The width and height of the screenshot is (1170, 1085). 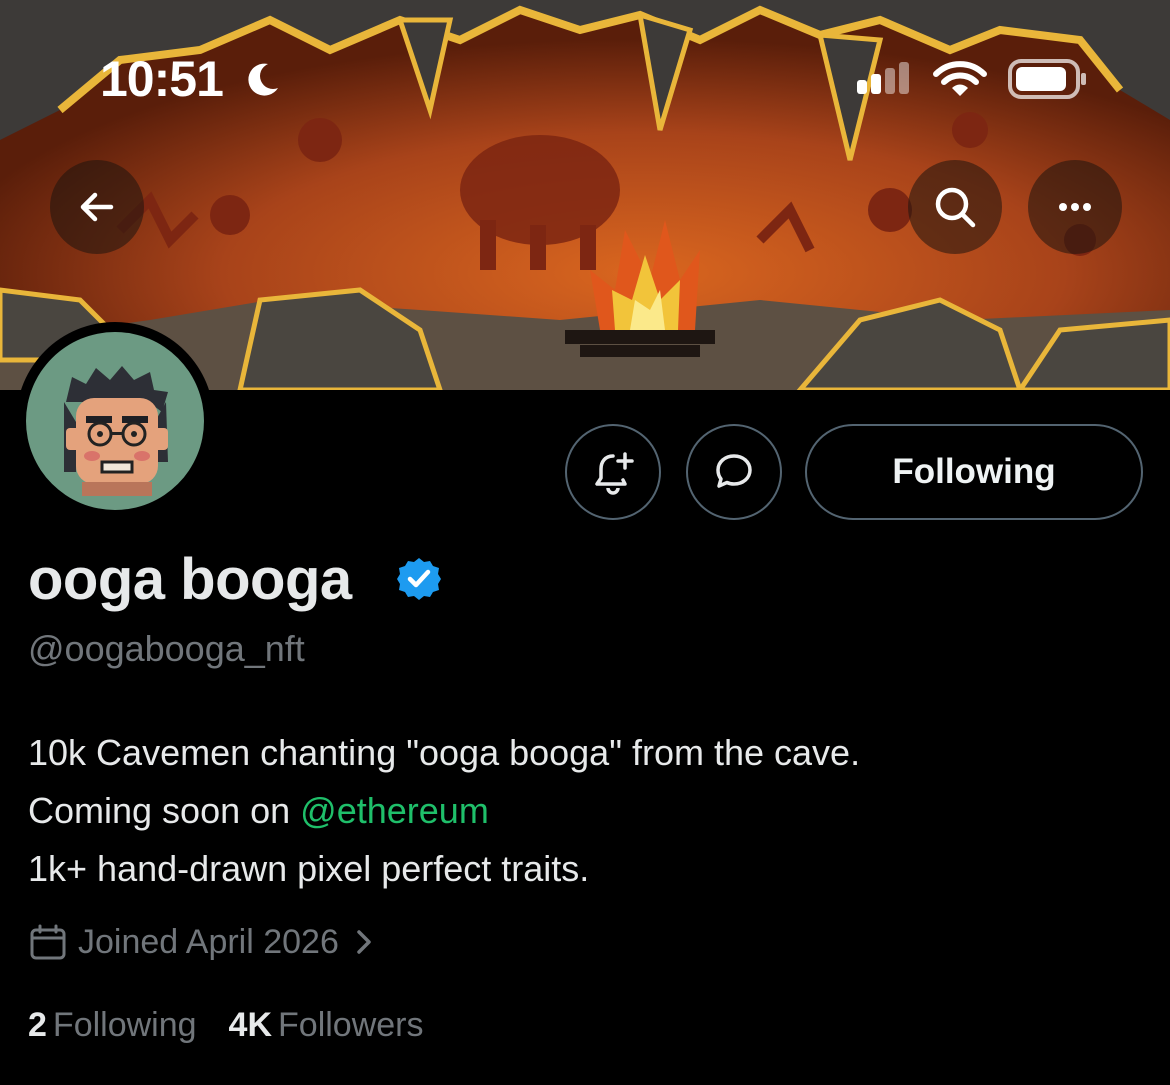 I want to click on back-arrow-icon, so click(x=97, y=207).